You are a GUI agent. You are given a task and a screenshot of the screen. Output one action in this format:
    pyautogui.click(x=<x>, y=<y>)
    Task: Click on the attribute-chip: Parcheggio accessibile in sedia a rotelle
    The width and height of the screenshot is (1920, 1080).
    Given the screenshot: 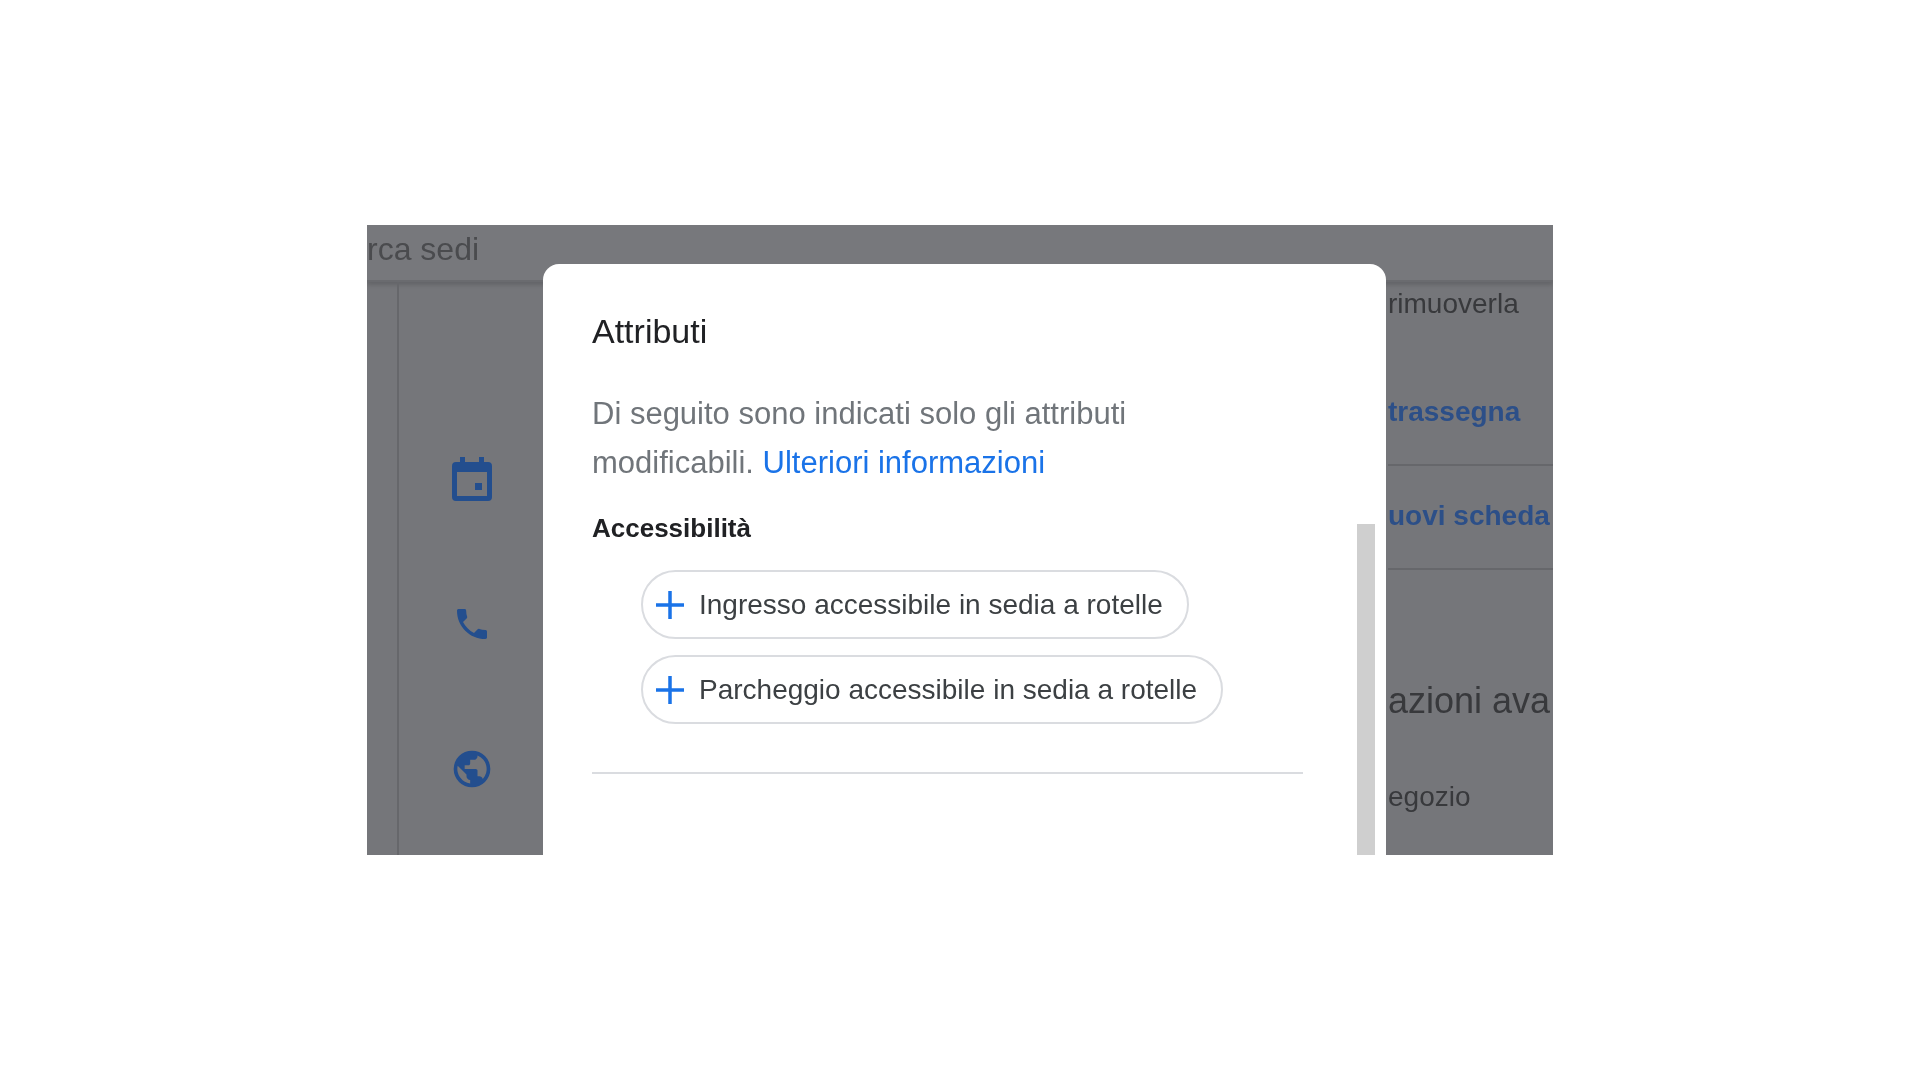 What is the action you would take?
    pyautogui.click(x=932, y=689)
    